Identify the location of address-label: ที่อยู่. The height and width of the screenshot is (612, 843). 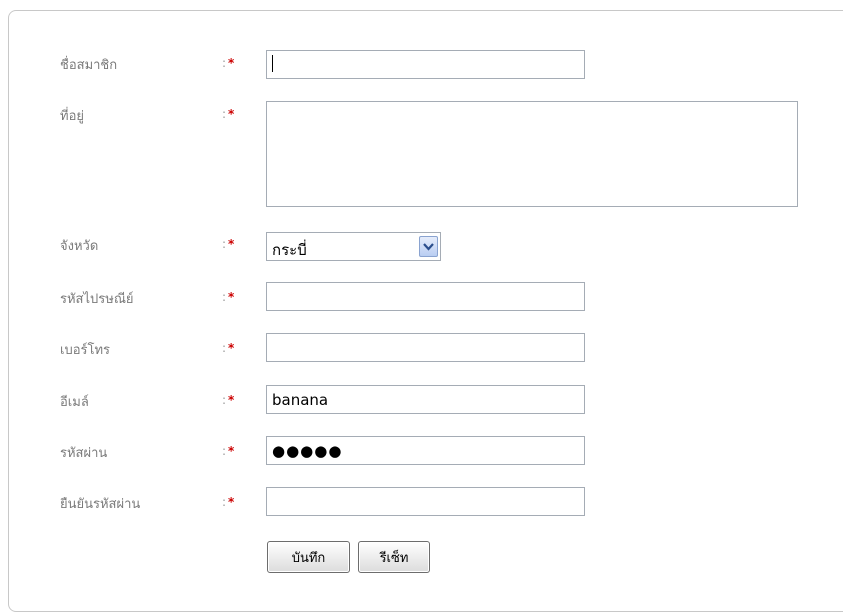
(72, 116).